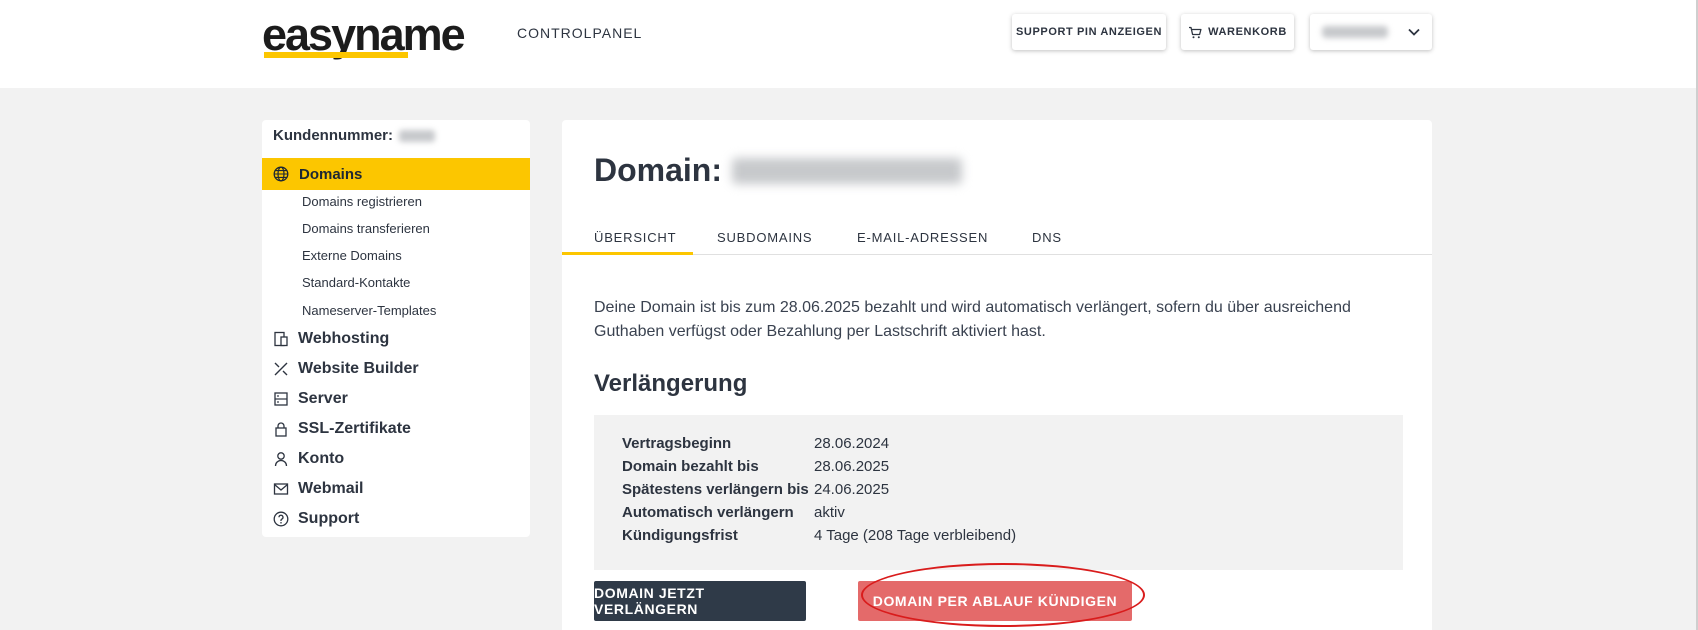  Describe the element at coordinates (354, 428) in the screenshot. I see `sidebar-item-label: SSL-Zertifikate` at that location.